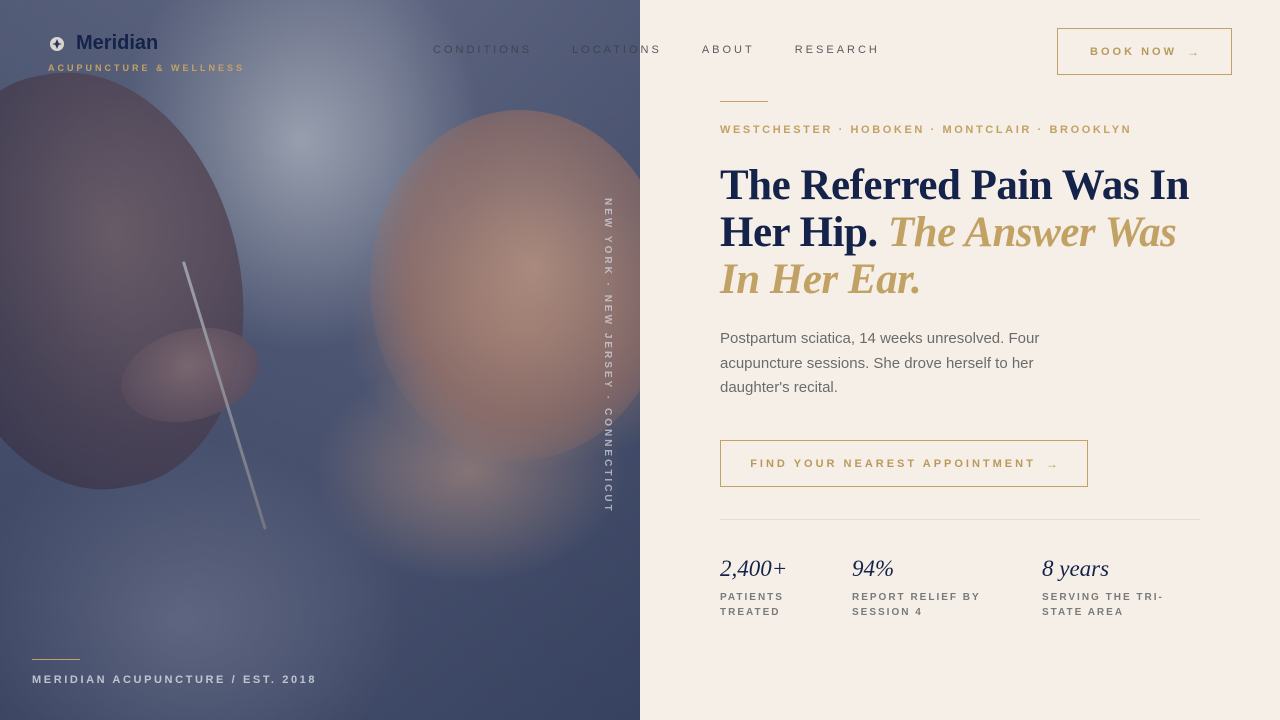 This screenshot has width=1280, height=720. What do you see at coordinates (837, 50) in the screenshot?
I see `nav-research: RESEARCH` at bounding box center [837, 50].